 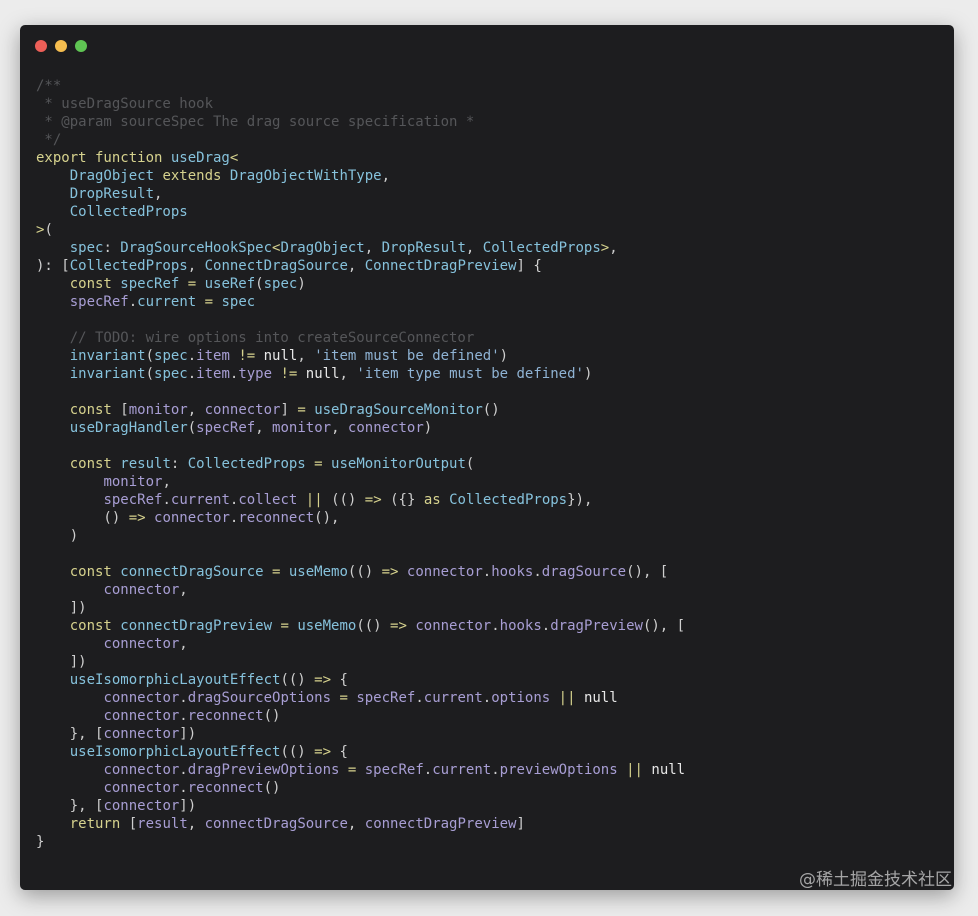 I want to click on code-token: invariant, so click(x=107, y=374).